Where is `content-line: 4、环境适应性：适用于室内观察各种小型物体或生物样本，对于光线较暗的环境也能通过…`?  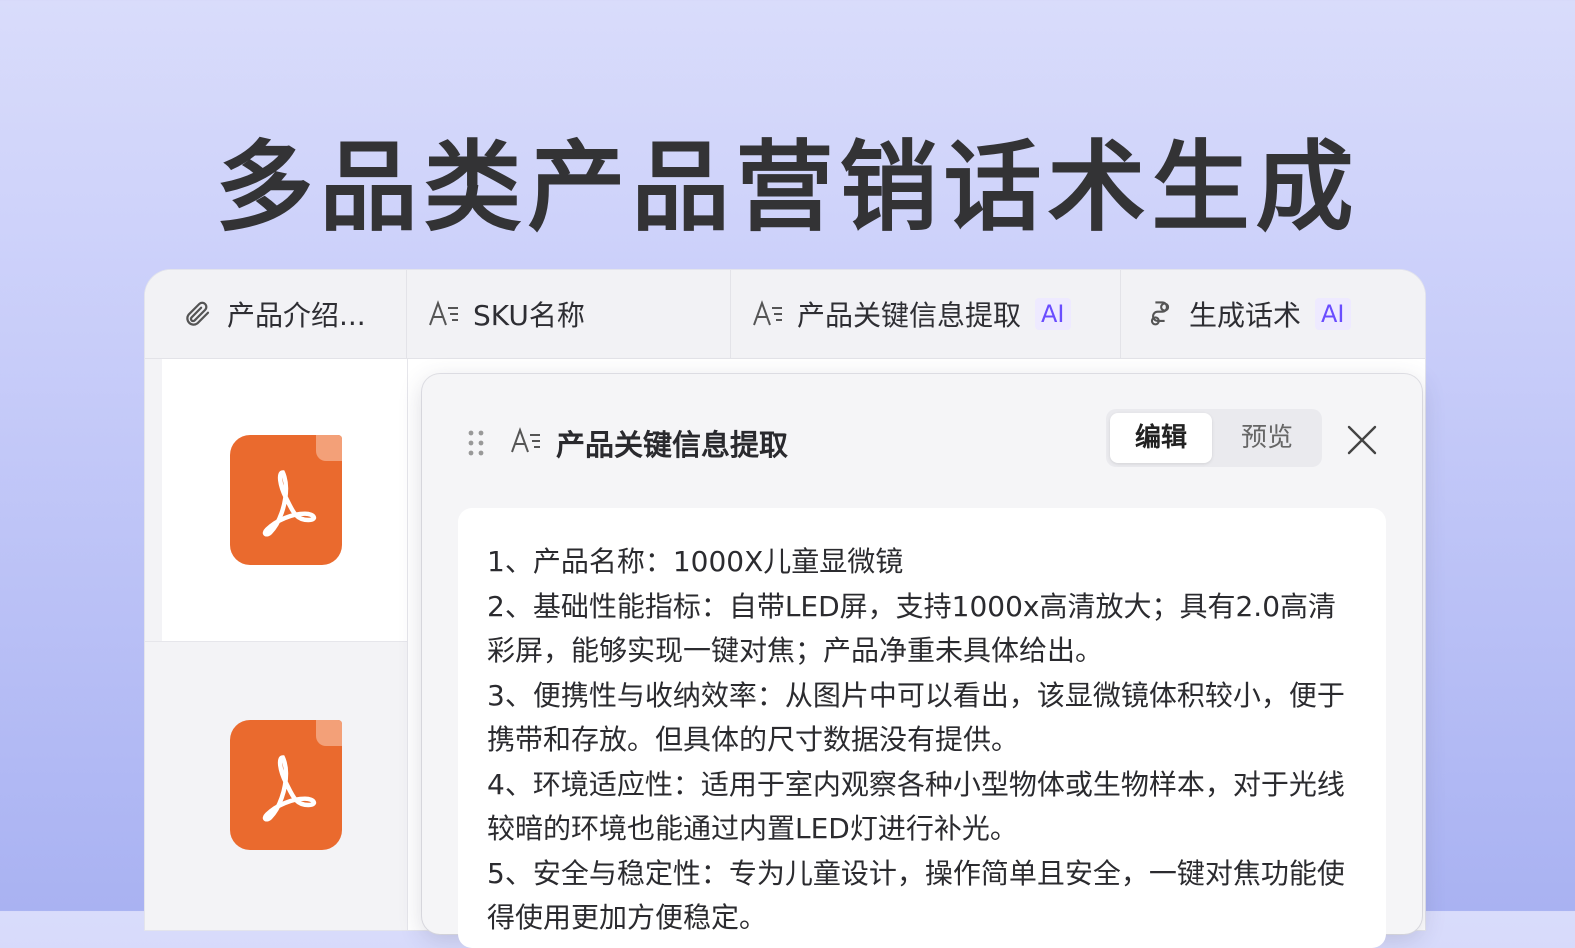
content-line: 4、环境适应性：适用于室内观察各种小型物体或生物样本，对于光线较暗的环境也能通过… is located at coordinates (916, 806).